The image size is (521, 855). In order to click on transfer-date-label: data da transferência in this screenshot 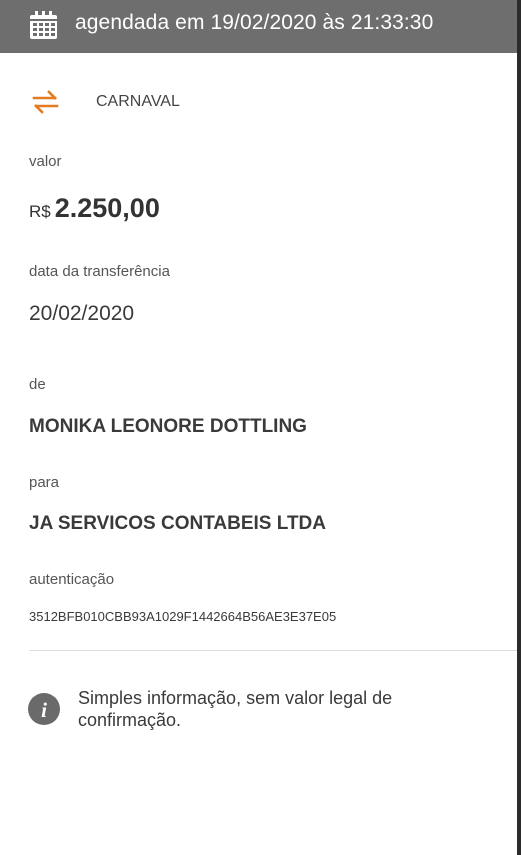, I will do `click(99, 271)`.